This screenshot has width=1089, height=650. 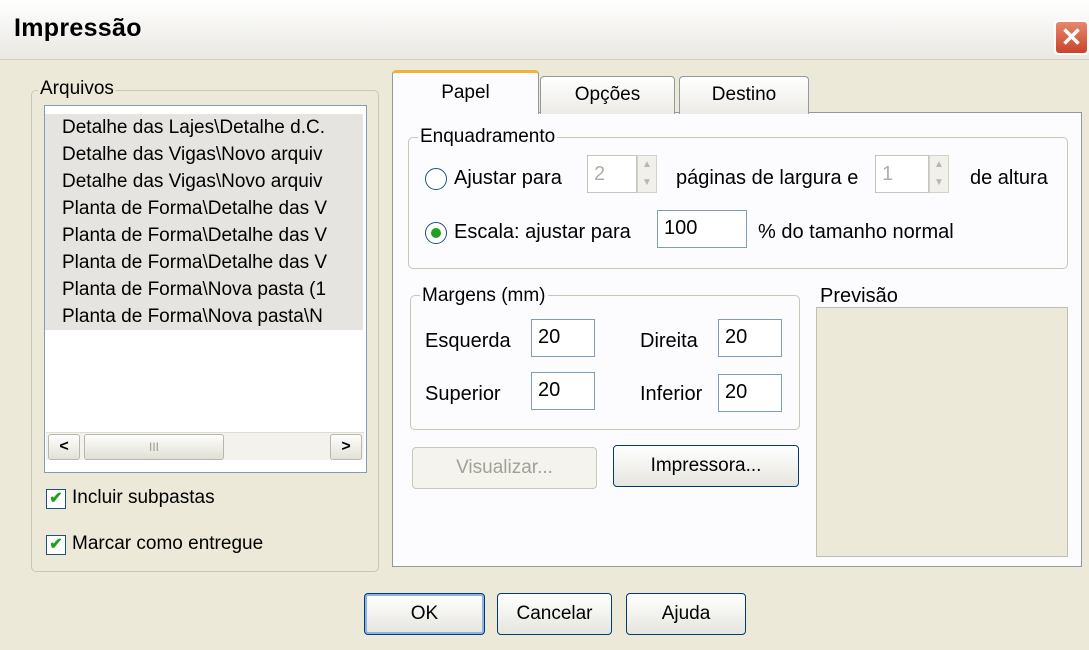 What do you see at coordinates (669, 341) in the screenshot?
I see `margin-right-label: Direita` at bounding box center [669, 341].